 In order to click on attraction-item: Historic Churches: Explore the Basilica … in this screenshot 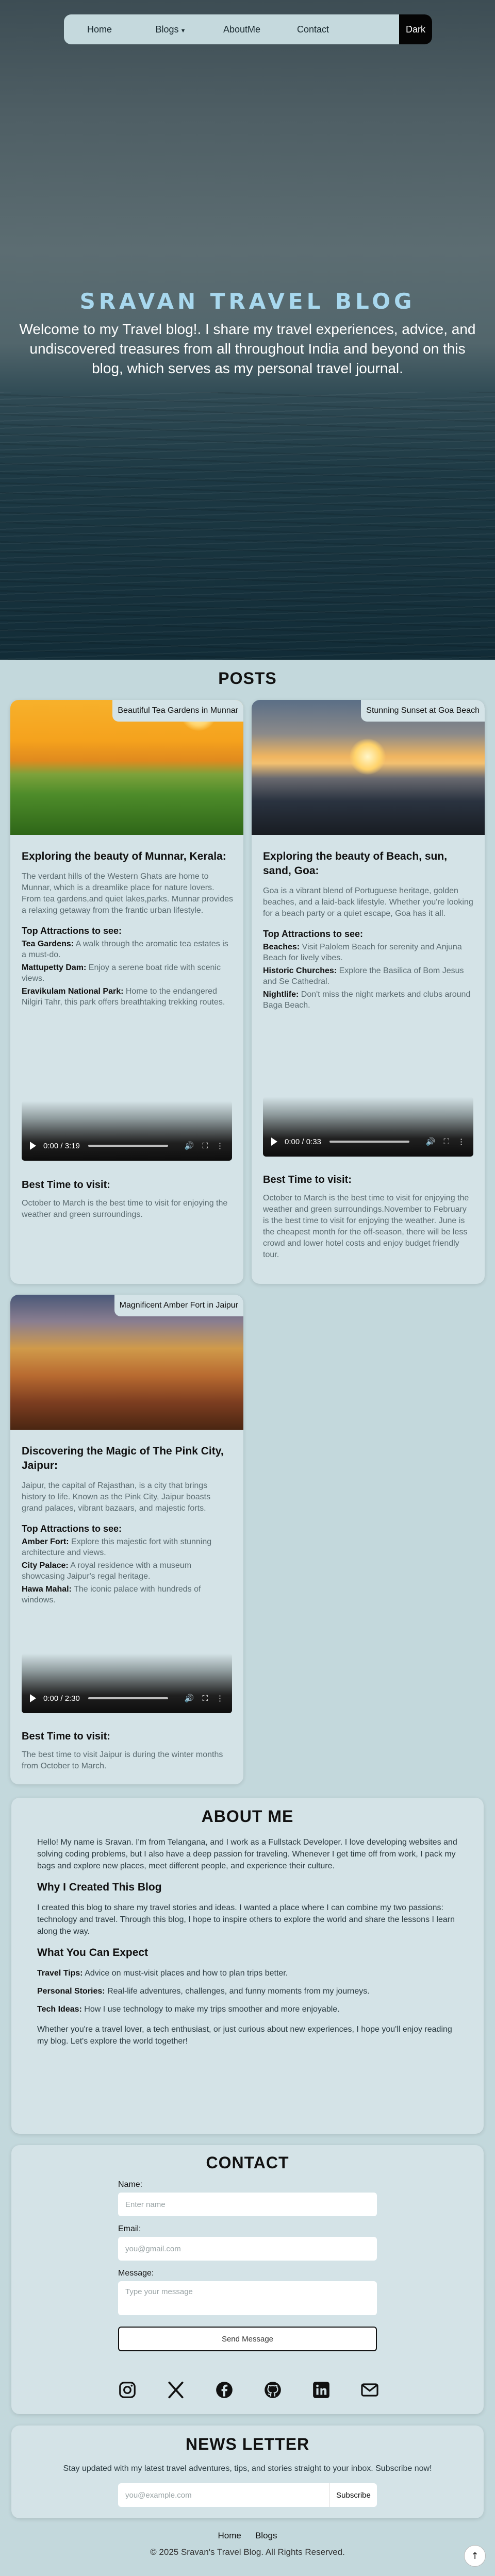, I will do `click(369, 976)`.